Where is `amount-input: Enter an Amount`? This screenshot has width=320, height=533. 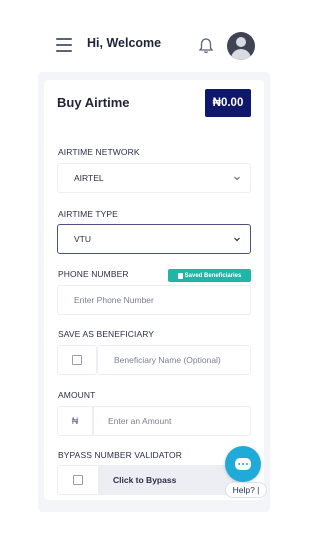 amount-input: Enter an Amount is located at coordinates (172, 421).